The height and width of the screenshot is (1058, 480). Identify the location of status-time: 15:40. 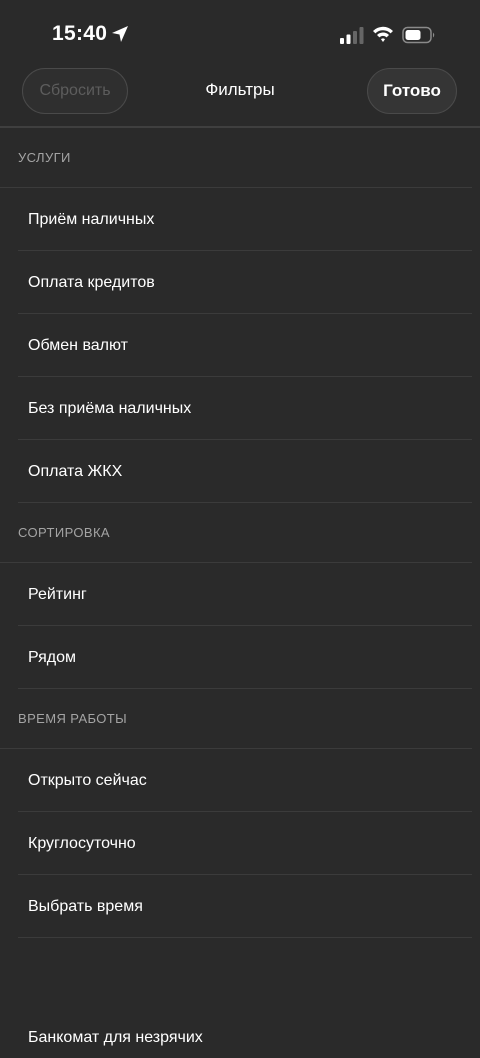
(80, 33).